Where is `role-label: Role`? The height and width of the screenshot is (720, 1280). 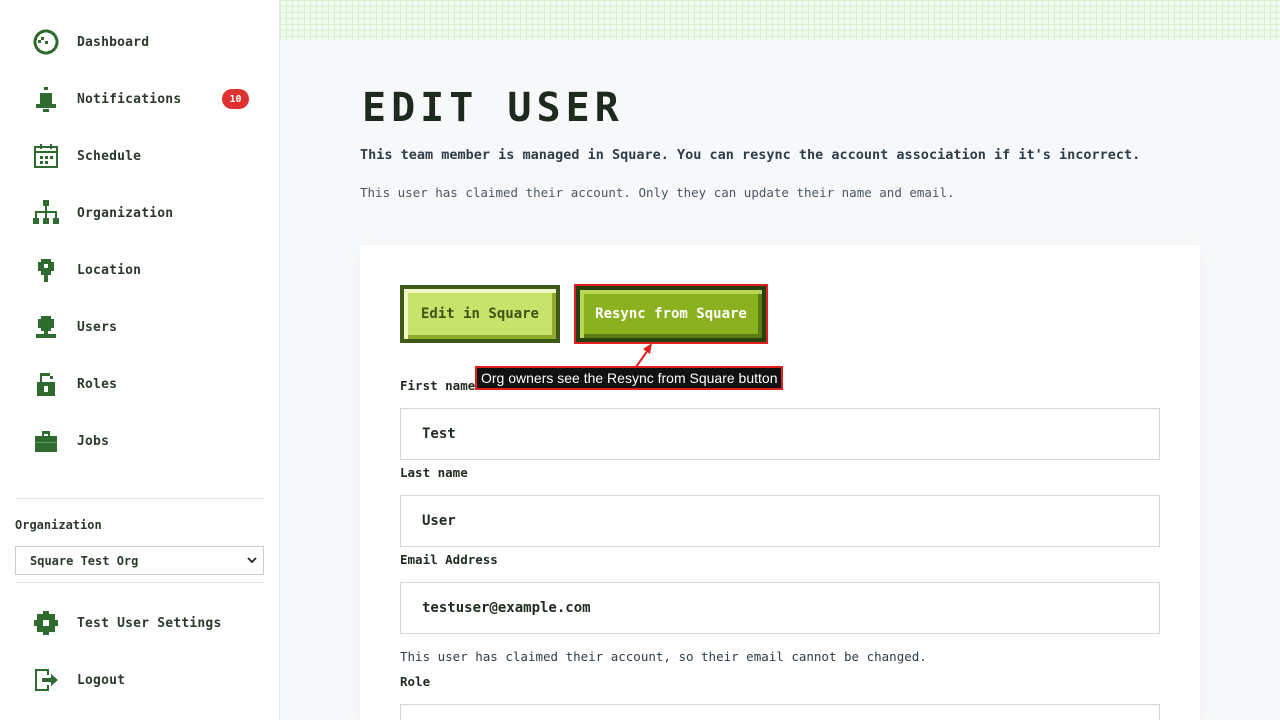
role-label: Role is located at coordinates (415, 681).